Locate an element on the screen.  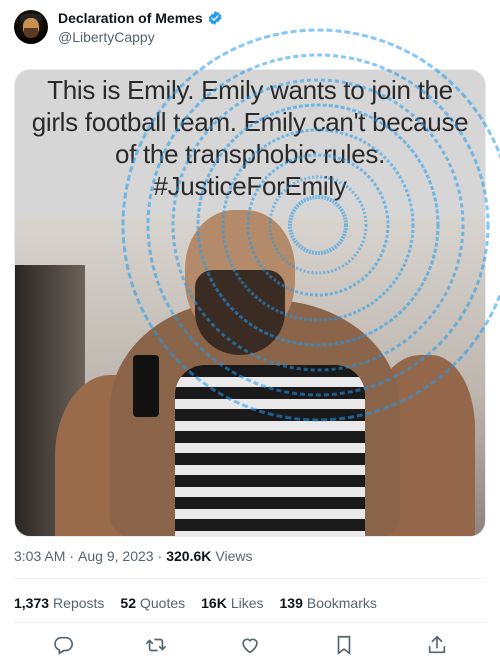
reposts-stat: 1,373 Reposts is located at coordinates (59, 603).